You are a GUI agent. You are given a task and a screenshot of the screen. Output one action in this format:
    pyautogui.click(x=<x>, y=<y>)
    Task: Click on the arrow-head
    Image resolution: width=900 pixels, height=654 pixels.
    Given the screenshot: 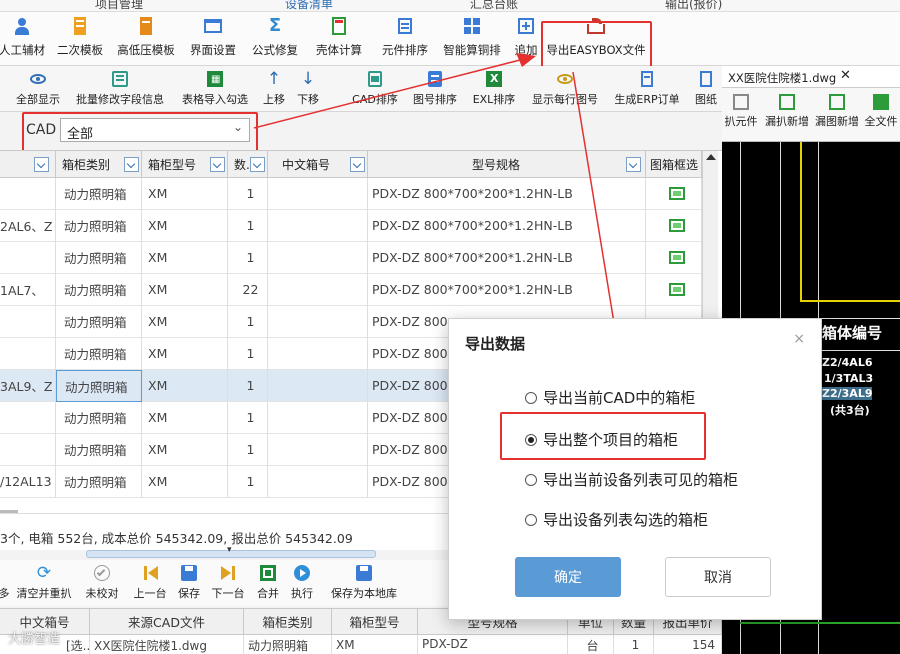 What is the action you would take?
    pyautogui.click(x=526, y=60)
    